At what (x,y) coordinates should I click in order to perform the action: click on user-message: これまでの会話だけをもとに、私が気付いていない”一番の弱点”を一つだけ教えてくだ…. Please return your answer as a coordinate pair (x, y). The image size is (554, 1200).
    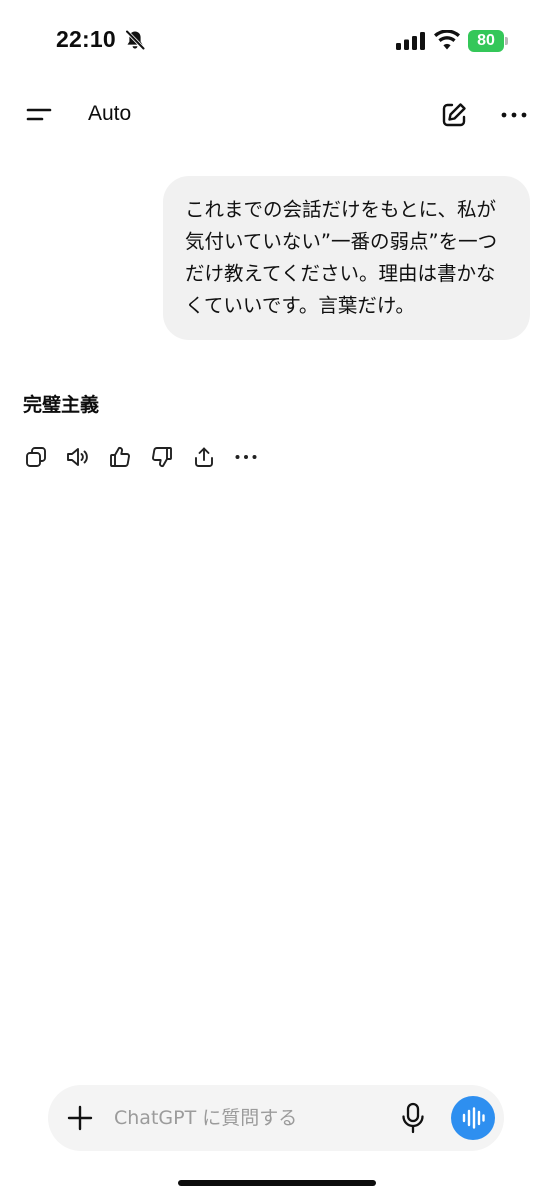
    Looking at the image, I should click on (346, 258).